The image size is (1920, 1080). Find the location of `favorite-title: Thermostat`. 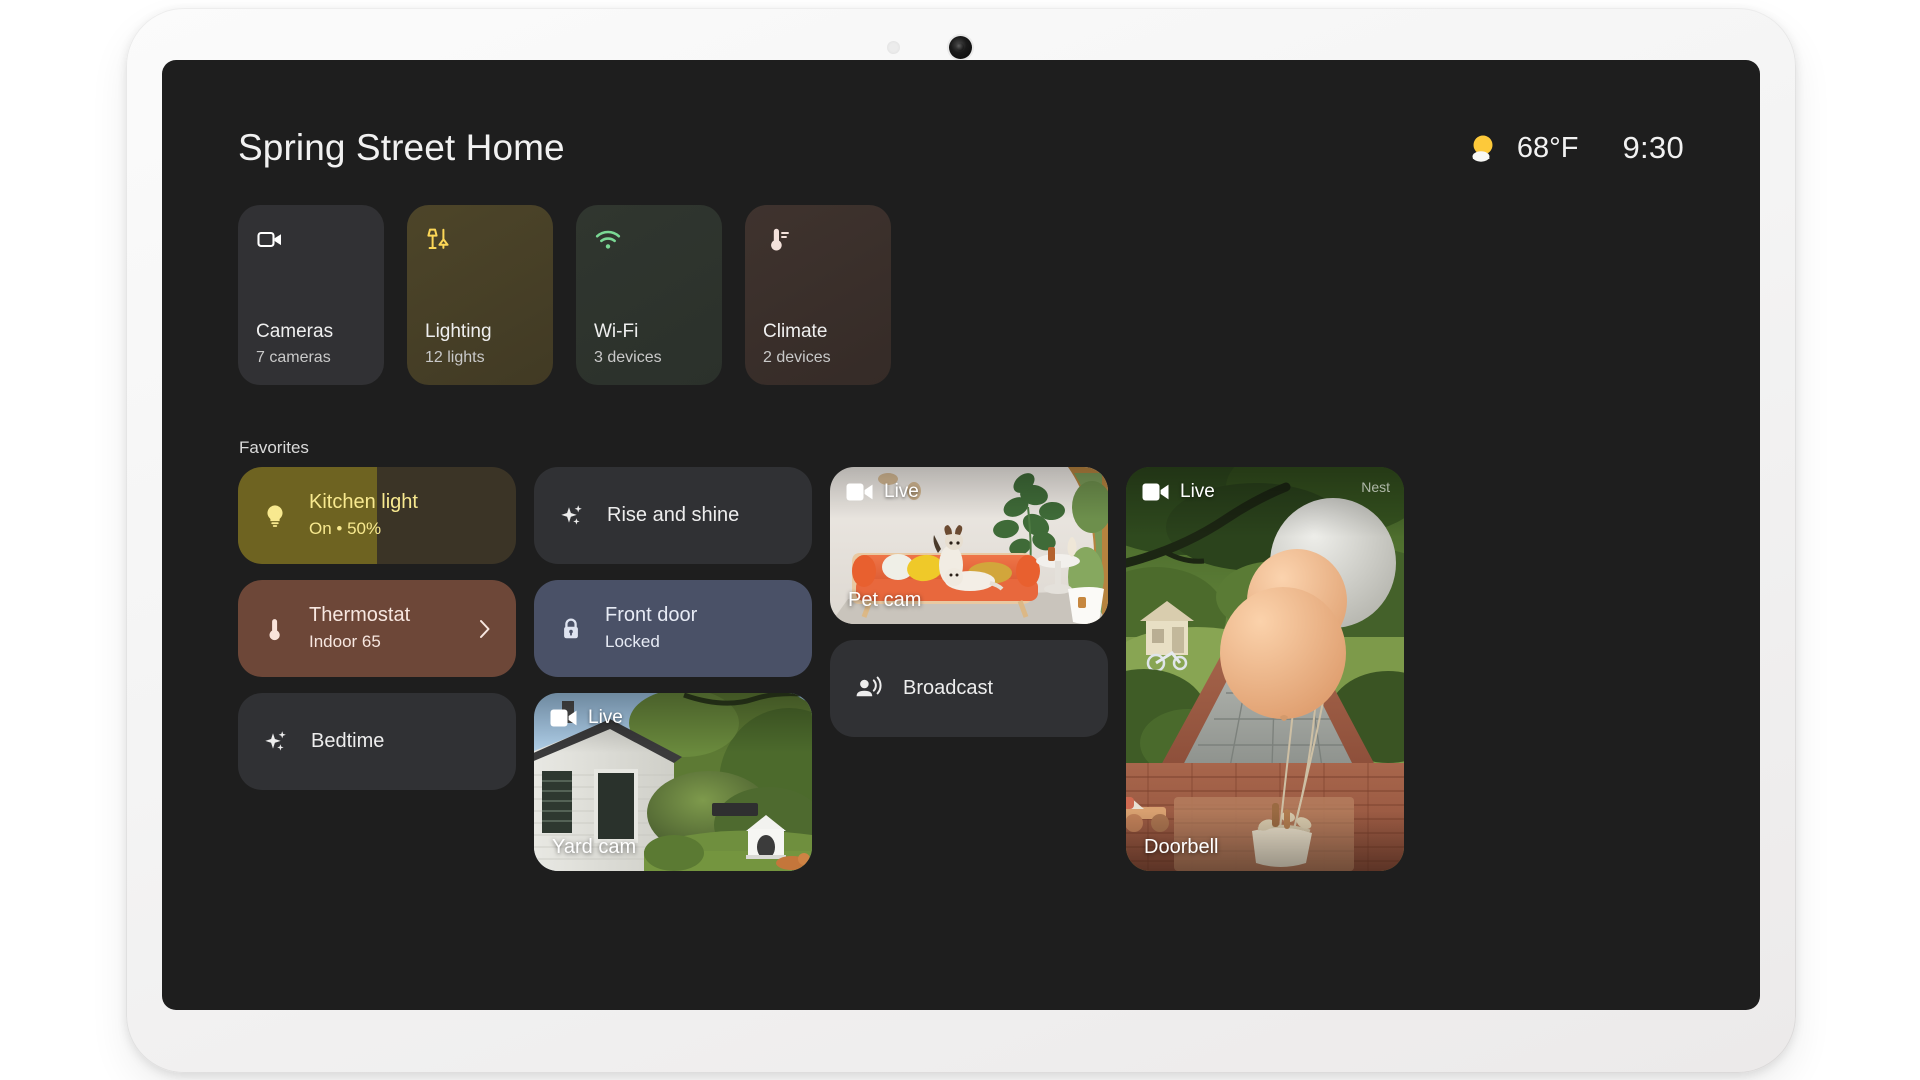

favorite-title: Thermostat is located at coordinates (360, 615).